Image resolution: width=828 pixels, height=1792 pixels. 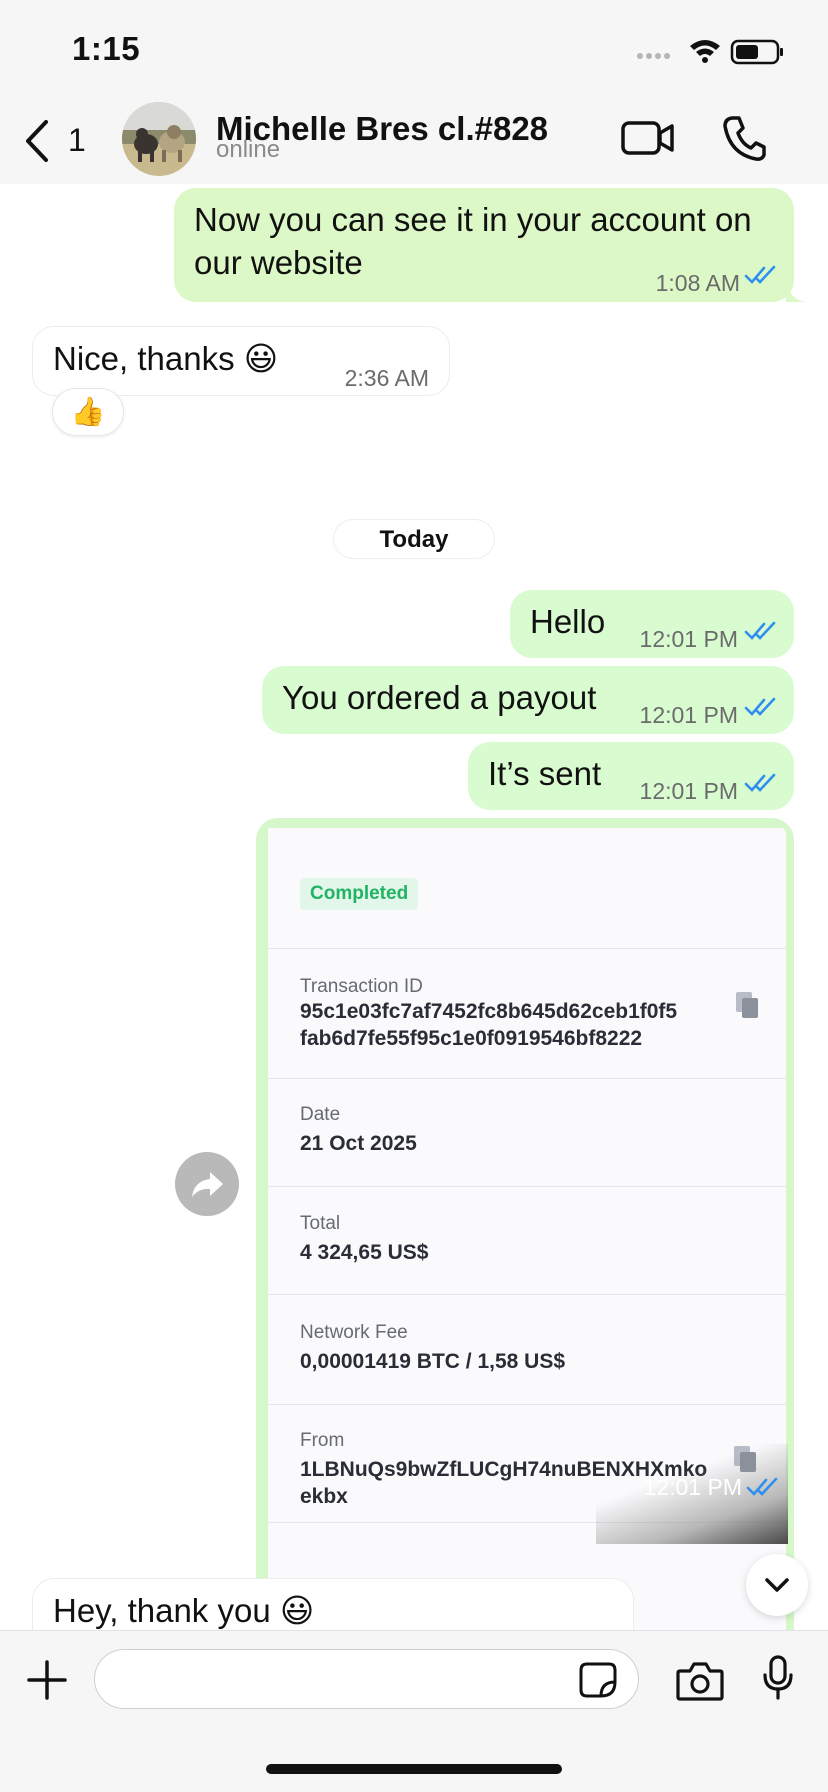 What do you see at coordinates (322, 1440) in the screenshot?
I see `from-label: From` at bounding box center [322, 1440].